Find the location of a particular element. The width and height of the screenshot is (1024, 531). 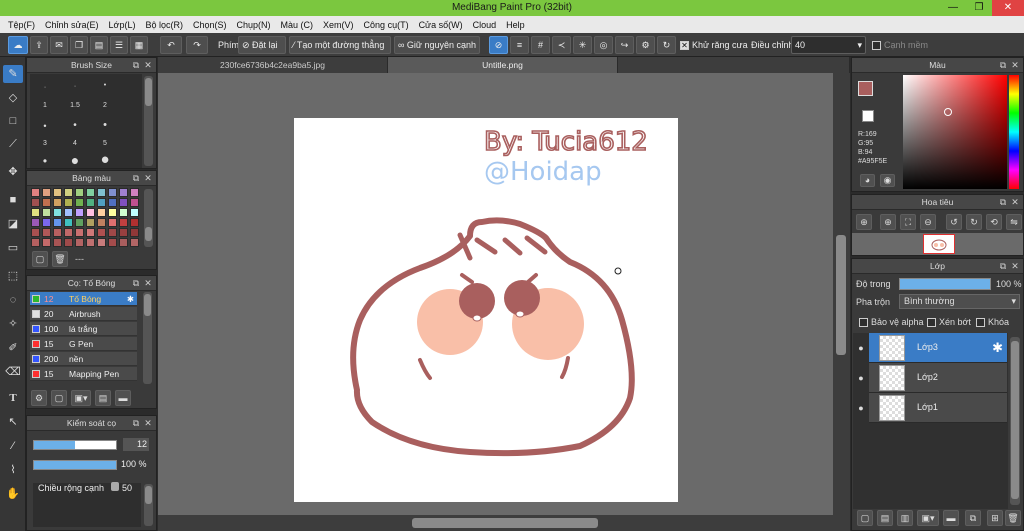

menu-view: Xem(V) is located at coordinates (338, 25).